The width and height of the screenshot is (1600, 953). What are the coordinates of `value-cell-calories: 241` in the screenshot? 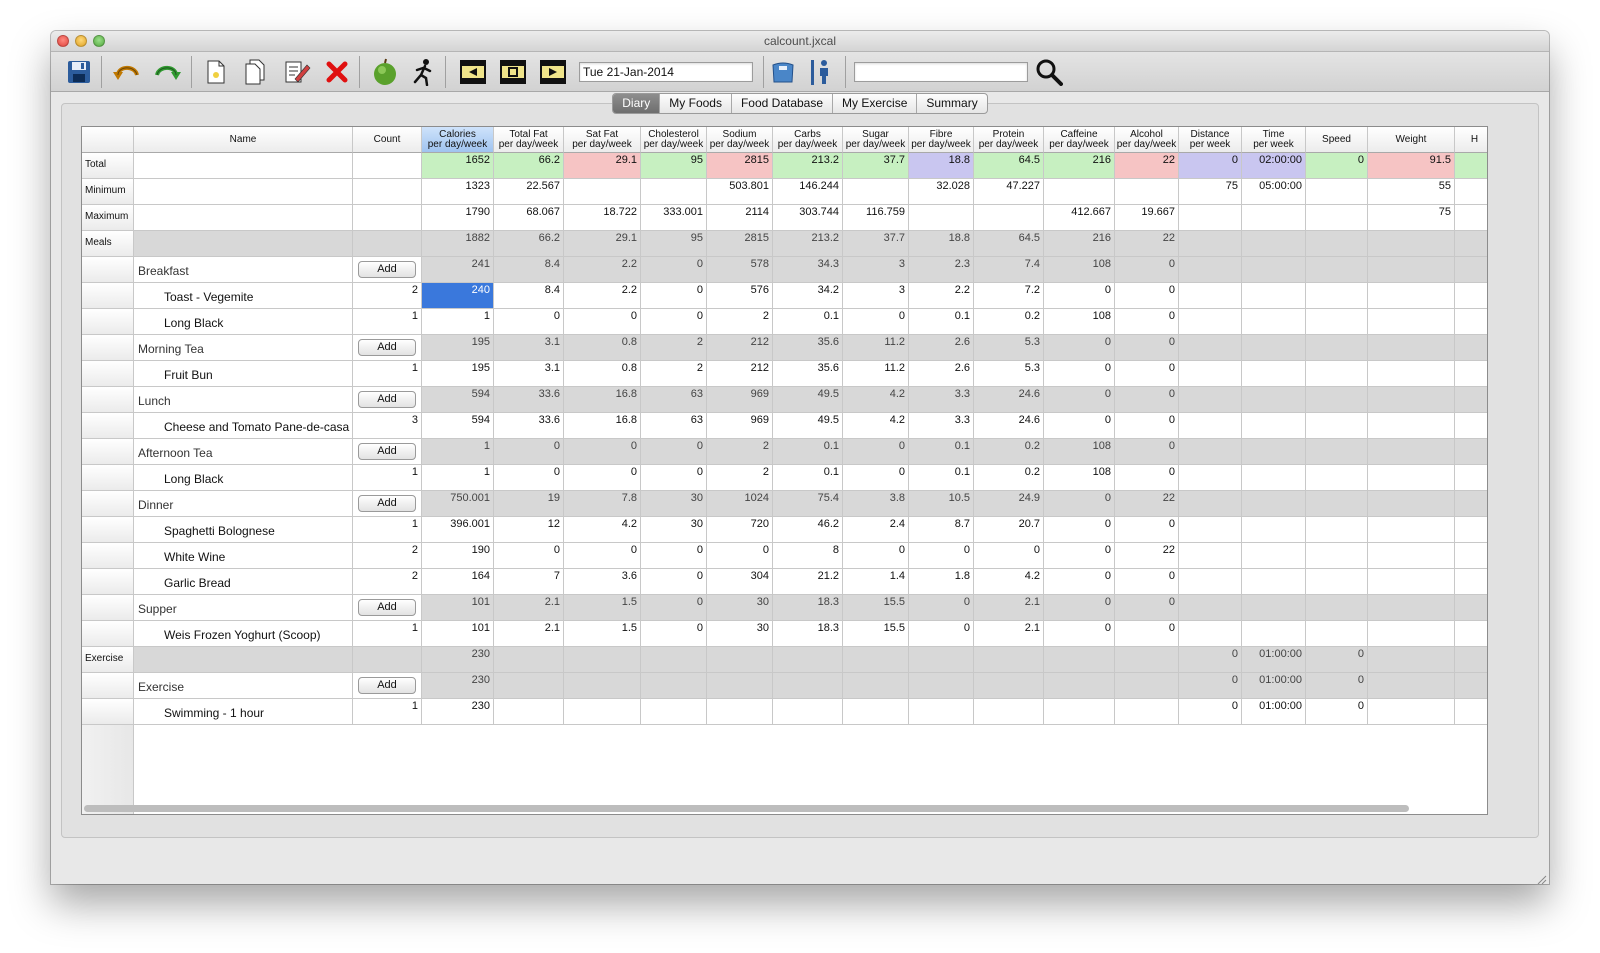 It's located at (458, 270).